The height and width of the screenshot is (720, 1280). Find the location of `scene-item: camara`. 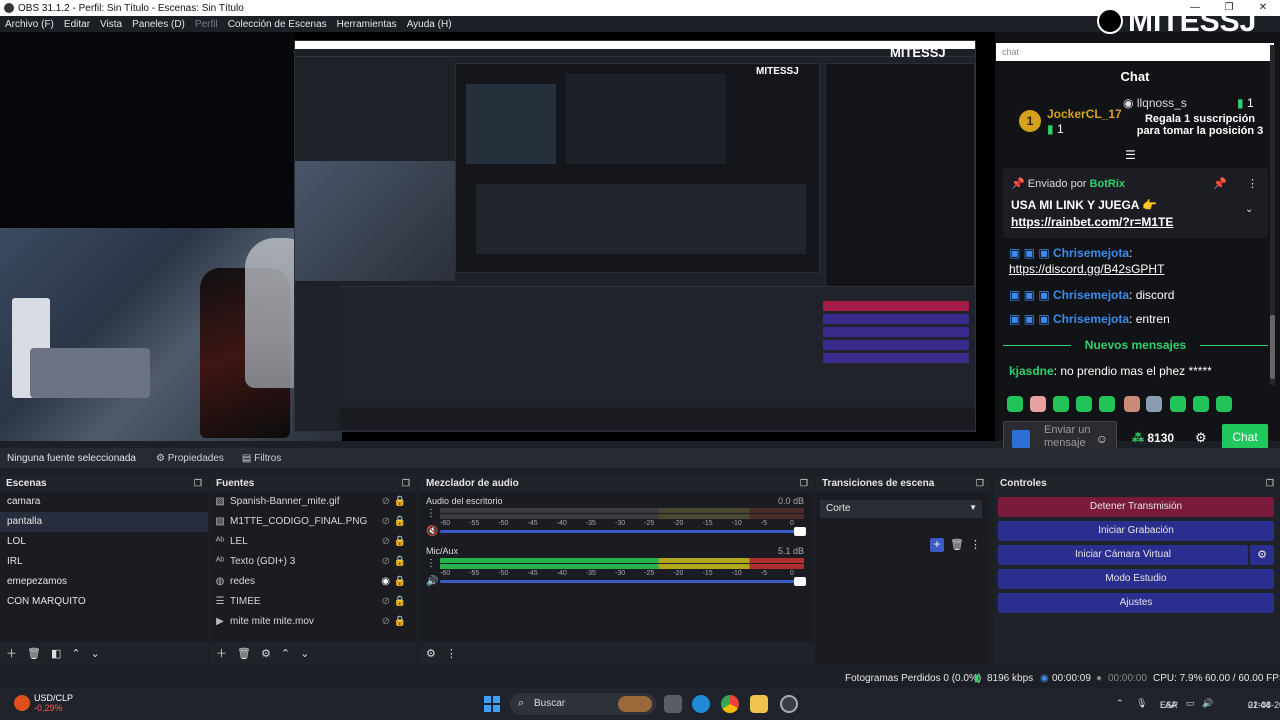

scene-item: camara is located at coordinates (104, 502).